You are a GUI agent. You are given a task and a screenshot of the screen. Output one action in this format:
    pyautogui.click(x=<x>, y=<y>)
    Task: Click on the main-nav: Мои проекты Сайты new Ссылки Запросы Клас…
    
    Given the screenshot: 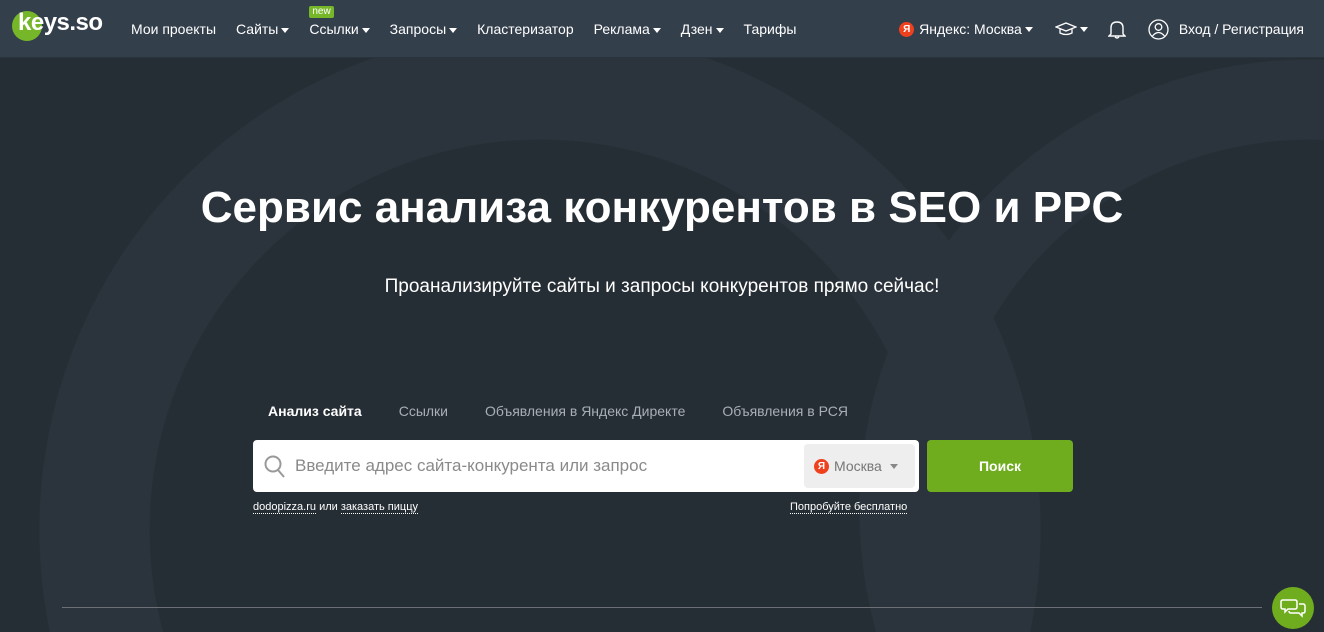 What is the action you would take?
    pyautogui.click(x=463, y=29)
    